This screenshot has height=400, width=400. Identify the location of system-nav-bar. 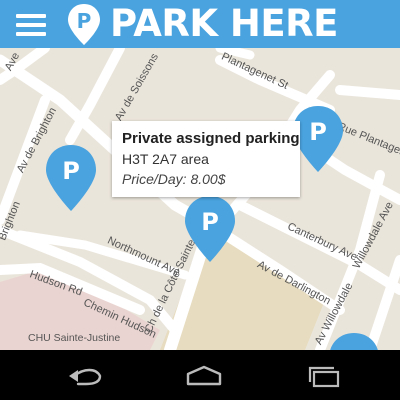
(200, 375).